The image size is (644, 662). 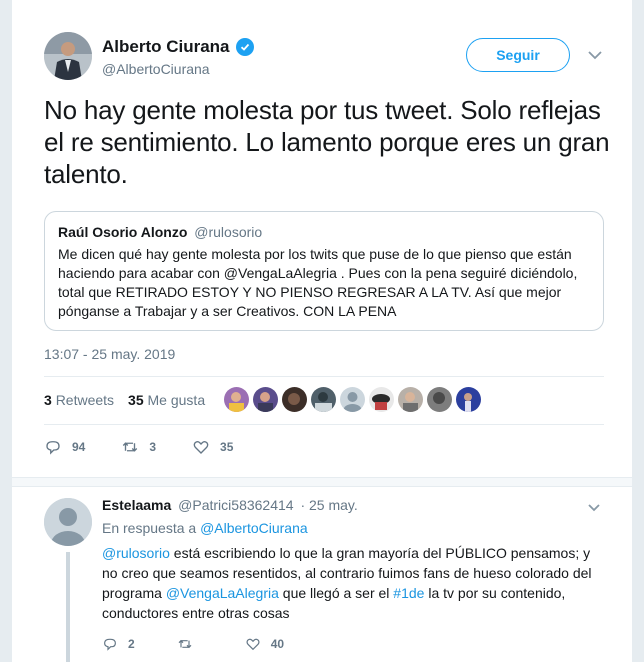 What do you see at coordinates (244, 47) in the screenshot?
I see `verified-badge-icon` at bounding box center [244, 47].